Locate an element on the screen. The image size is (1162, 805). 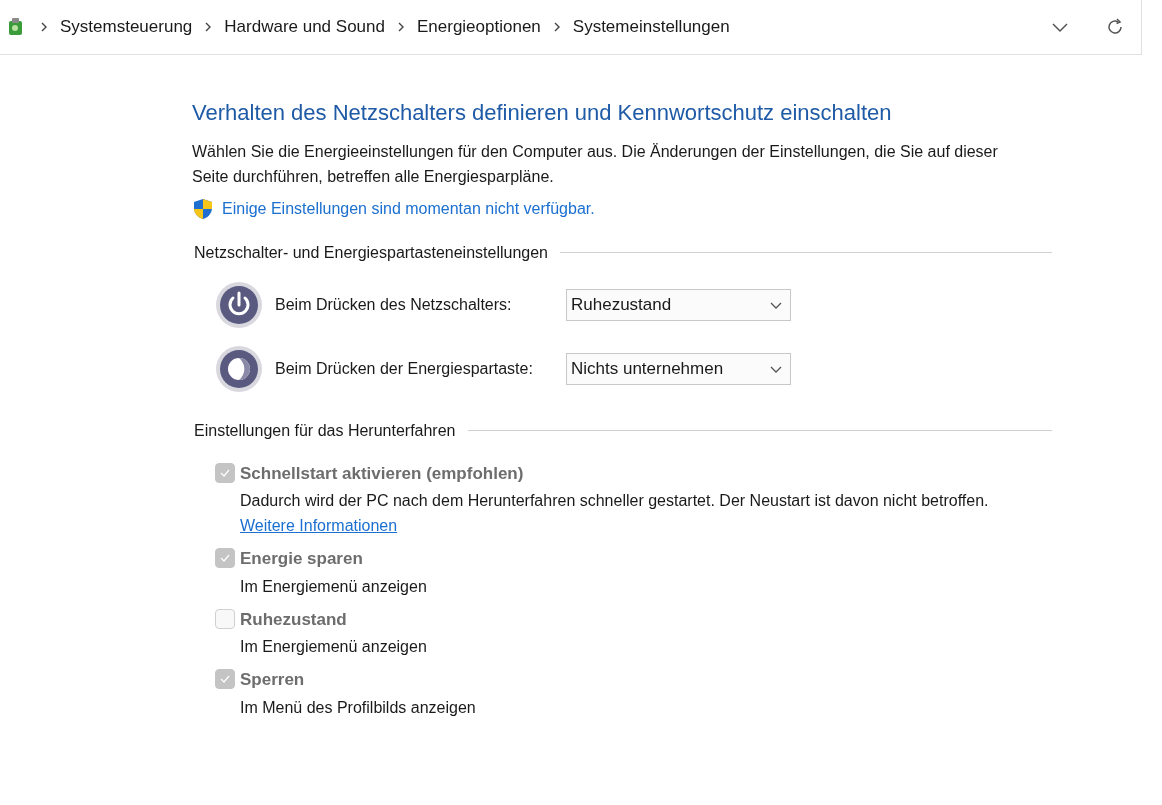
option-label: Schnellstart aktivieren (empfohlen) is located at coordinates (382, 473).